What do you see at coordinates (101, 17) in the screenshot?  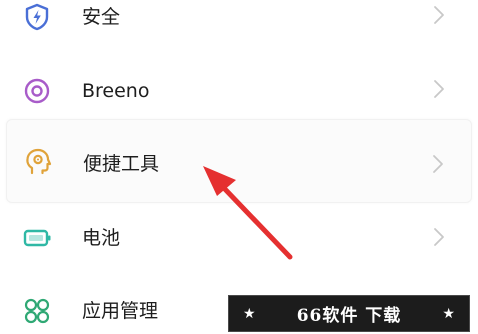 I see `settings-item-label: 安全` at bounding box center [101, 17].